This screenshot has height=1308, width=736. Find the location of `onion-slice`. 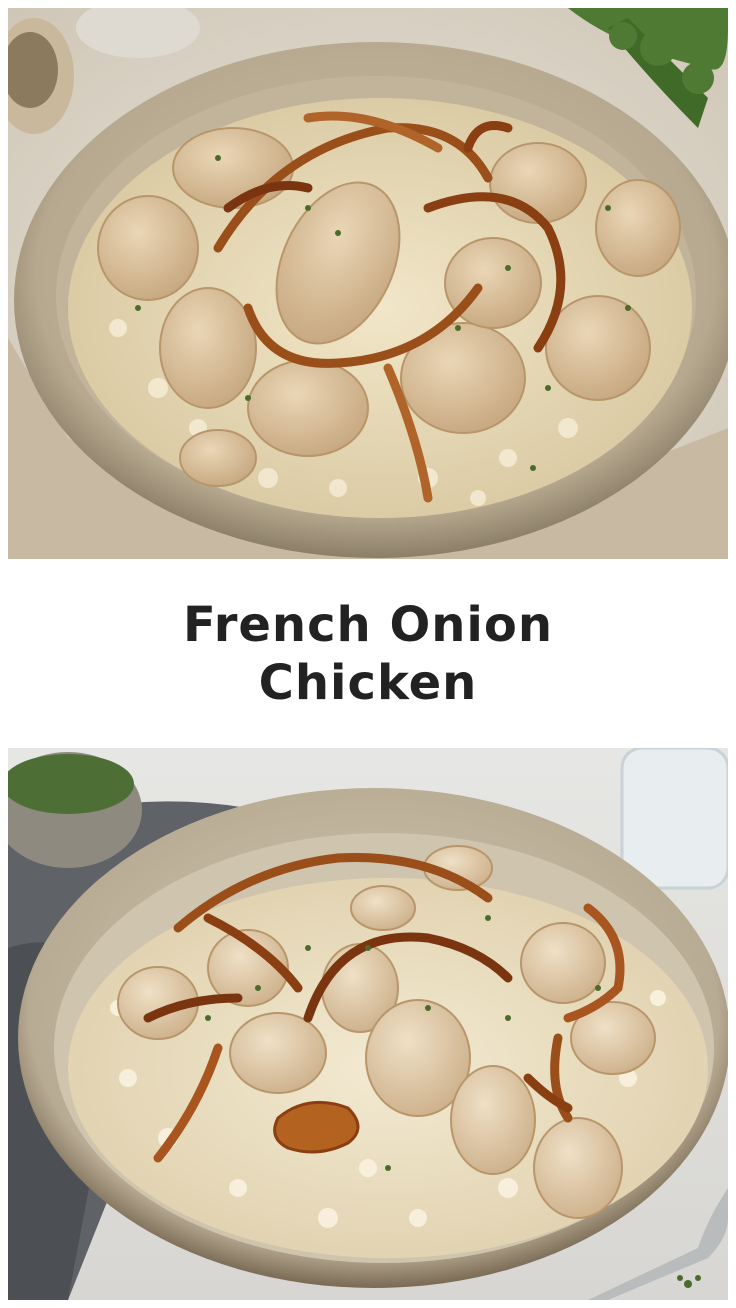

onion-slice is located at coordinates (316, 1127).